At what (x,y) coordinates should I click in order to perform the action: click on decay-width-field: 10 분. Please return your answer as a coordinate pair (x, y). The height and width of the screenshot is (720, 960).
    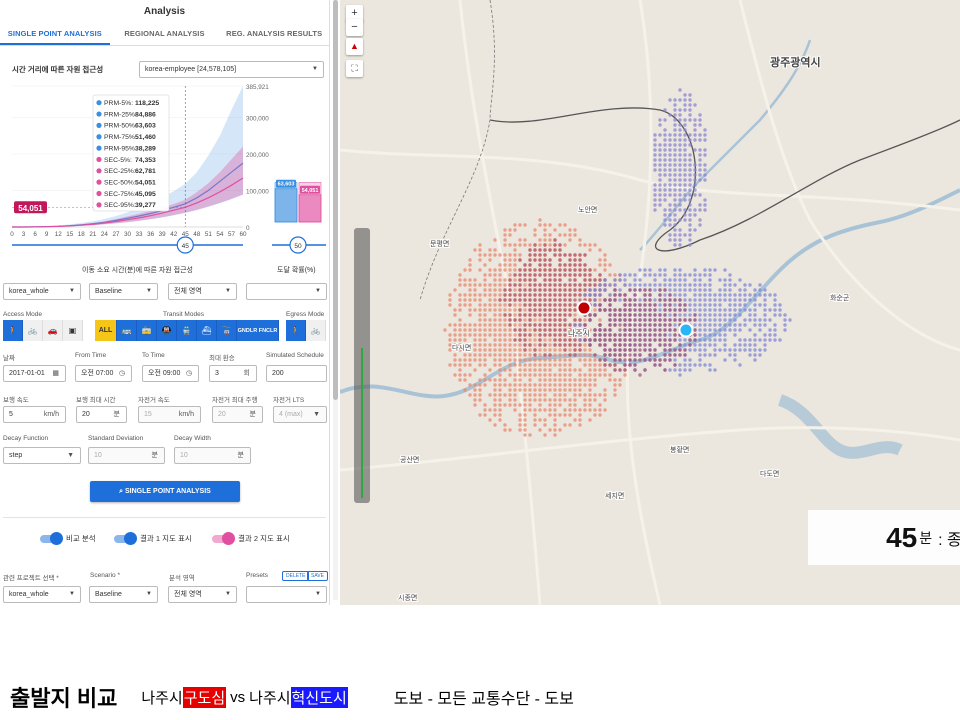
    Looking at the image, I should click on (212, 455).